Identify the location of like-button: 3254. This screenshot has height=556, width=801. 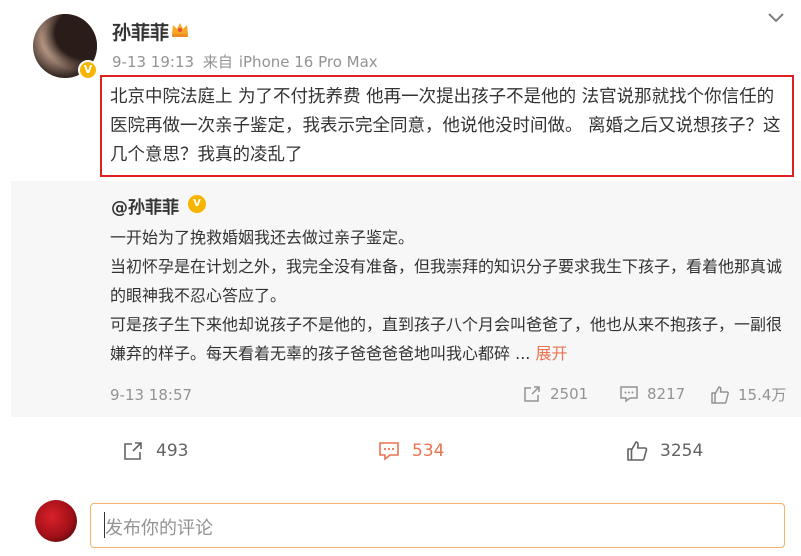
(664, 451).